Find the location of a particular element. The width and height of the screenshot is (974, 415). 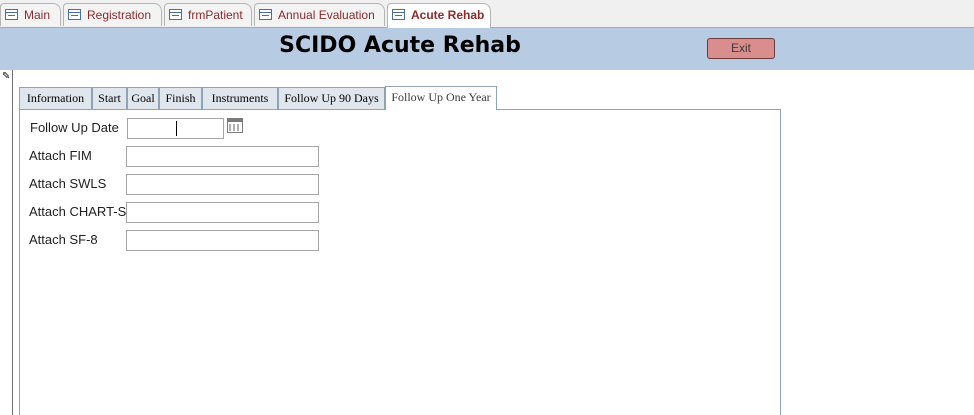

text-caret is located at coordinates (176, 128).